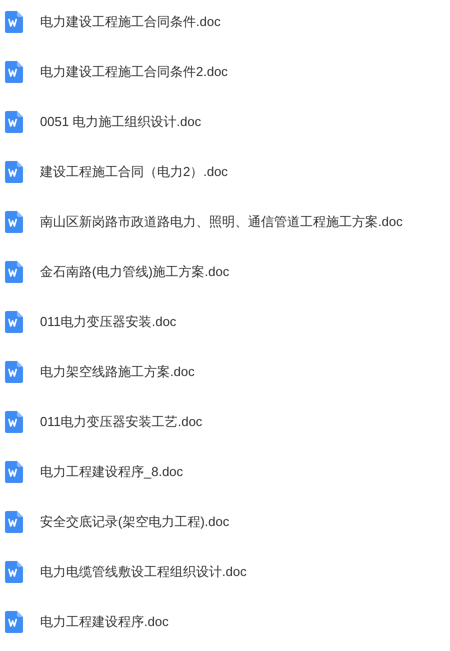  What do you see at coordinates (135, 272) in the screenshot?
I see `file-name: 金石南路(电力管线)施工方案.doc` at bounding box center [135, 272].